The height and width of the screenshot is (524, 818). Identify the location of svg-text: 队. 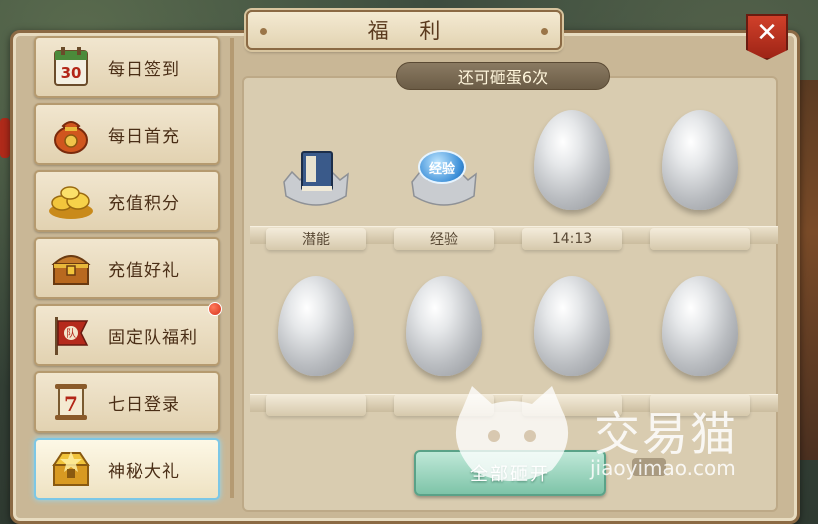
(71, 333).